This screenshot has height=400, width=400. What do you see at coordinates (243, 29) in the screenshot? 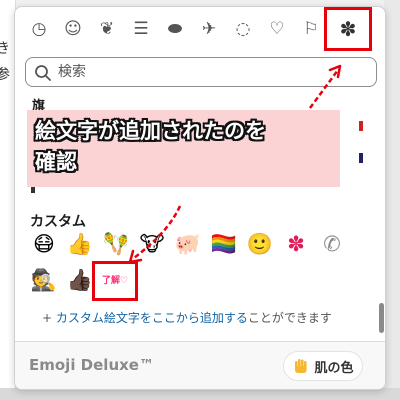
I see `lightbulb-icon: ◌` at bounding box center [243, 29].